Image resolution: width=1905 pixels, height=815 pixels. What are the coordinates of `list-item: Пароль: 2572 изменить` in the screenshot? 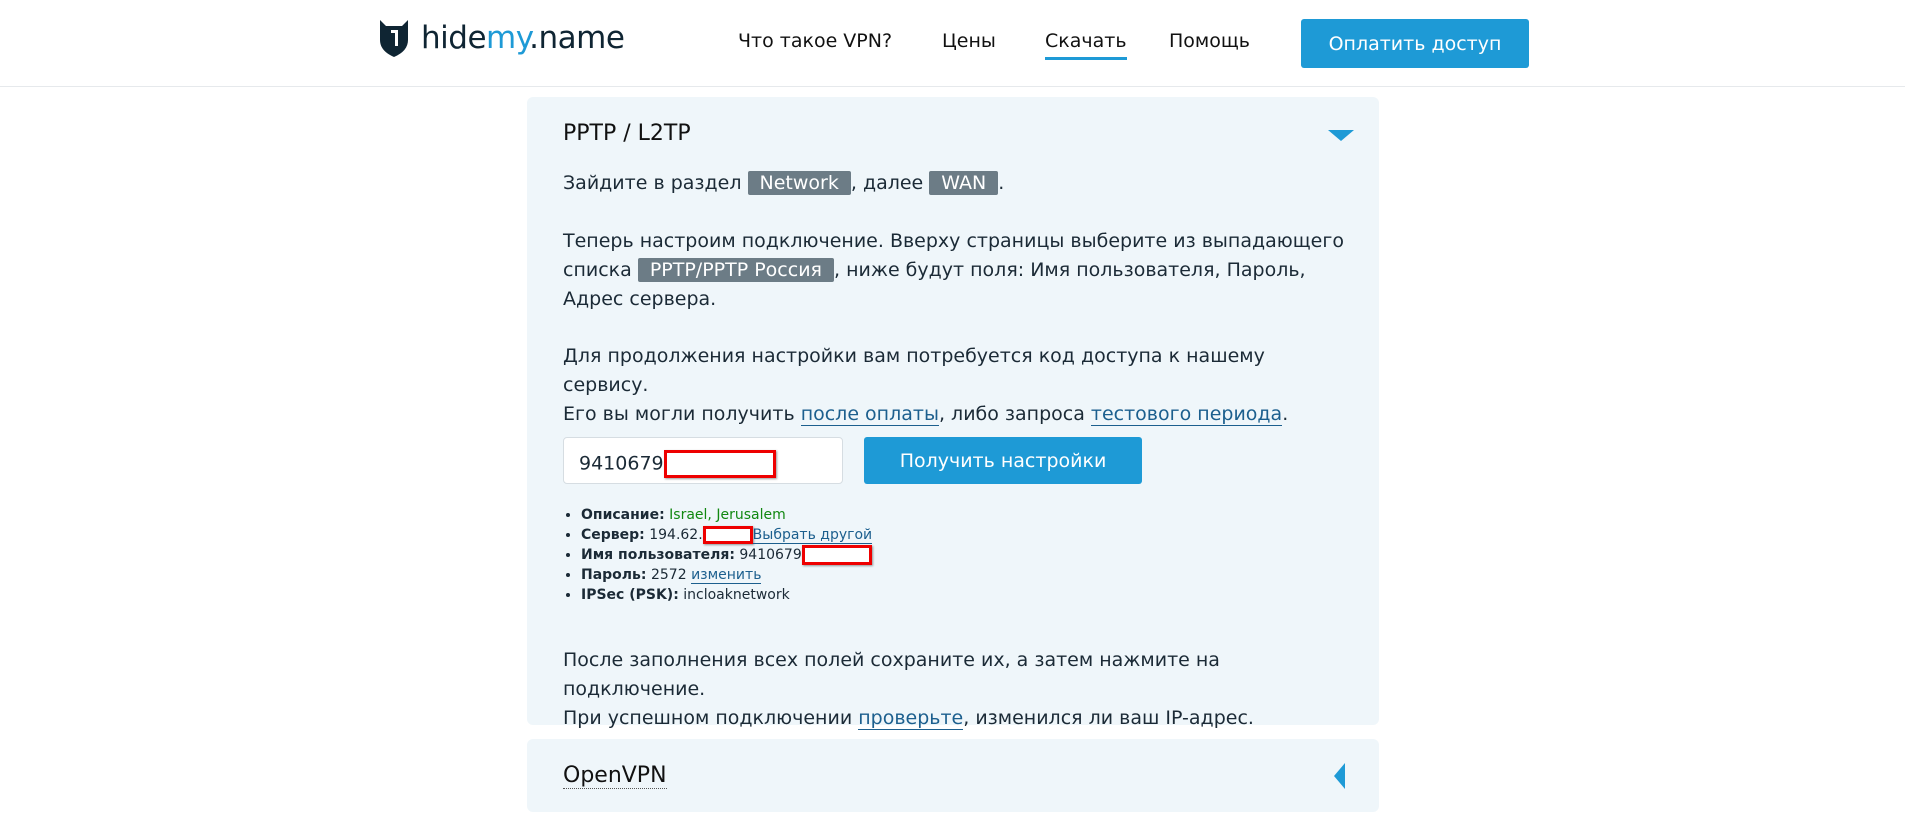 It's located at (726, 575).